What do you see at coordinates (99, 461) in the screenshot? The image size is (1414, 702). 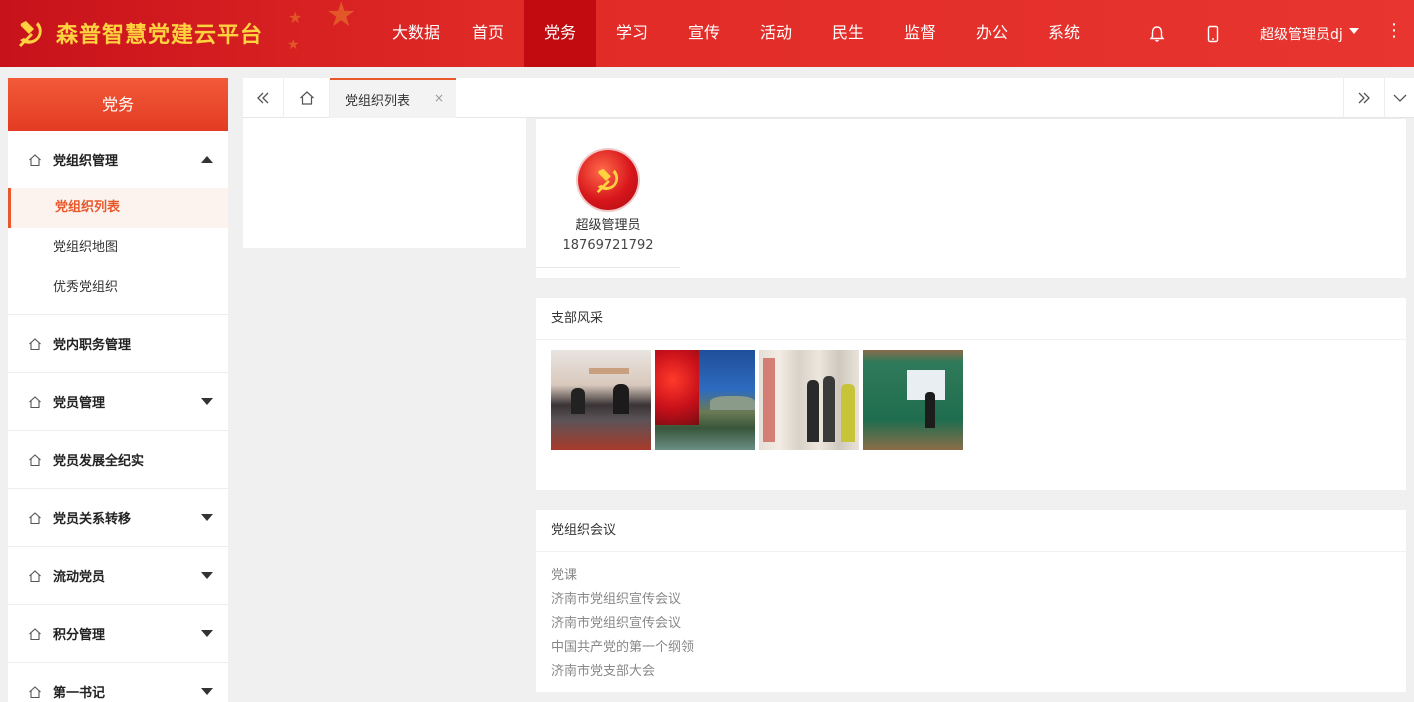 I see `menu-item-label: 党员发展全纪实` at bounding box center [99, 461].